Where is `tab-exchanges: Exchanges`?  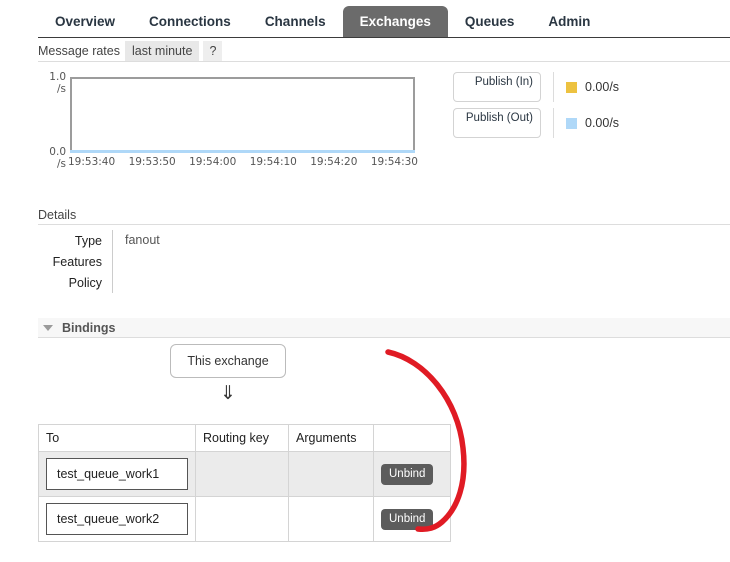
tab-exchanges: Exchanges is located at coordinates (395, 22).